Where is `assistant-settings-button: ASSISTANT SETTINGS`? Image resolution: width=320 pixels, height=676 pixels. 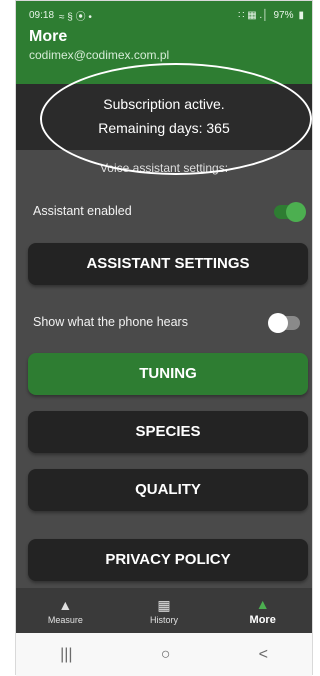
assistant-settings-button: ASSISTANT SETTINGS is located at coordinates (168, 264).